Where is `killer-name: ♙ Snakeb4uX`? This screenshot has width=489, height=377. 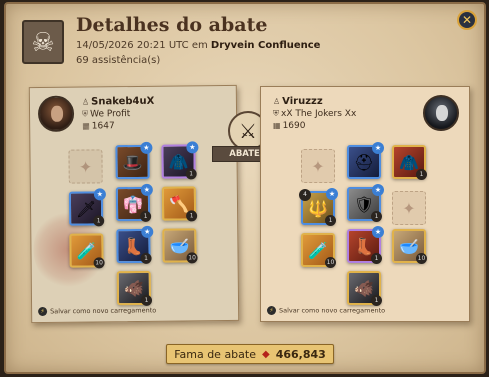 killer-name: ♙ Snakeb4uX is located at coordinates (118, 102).